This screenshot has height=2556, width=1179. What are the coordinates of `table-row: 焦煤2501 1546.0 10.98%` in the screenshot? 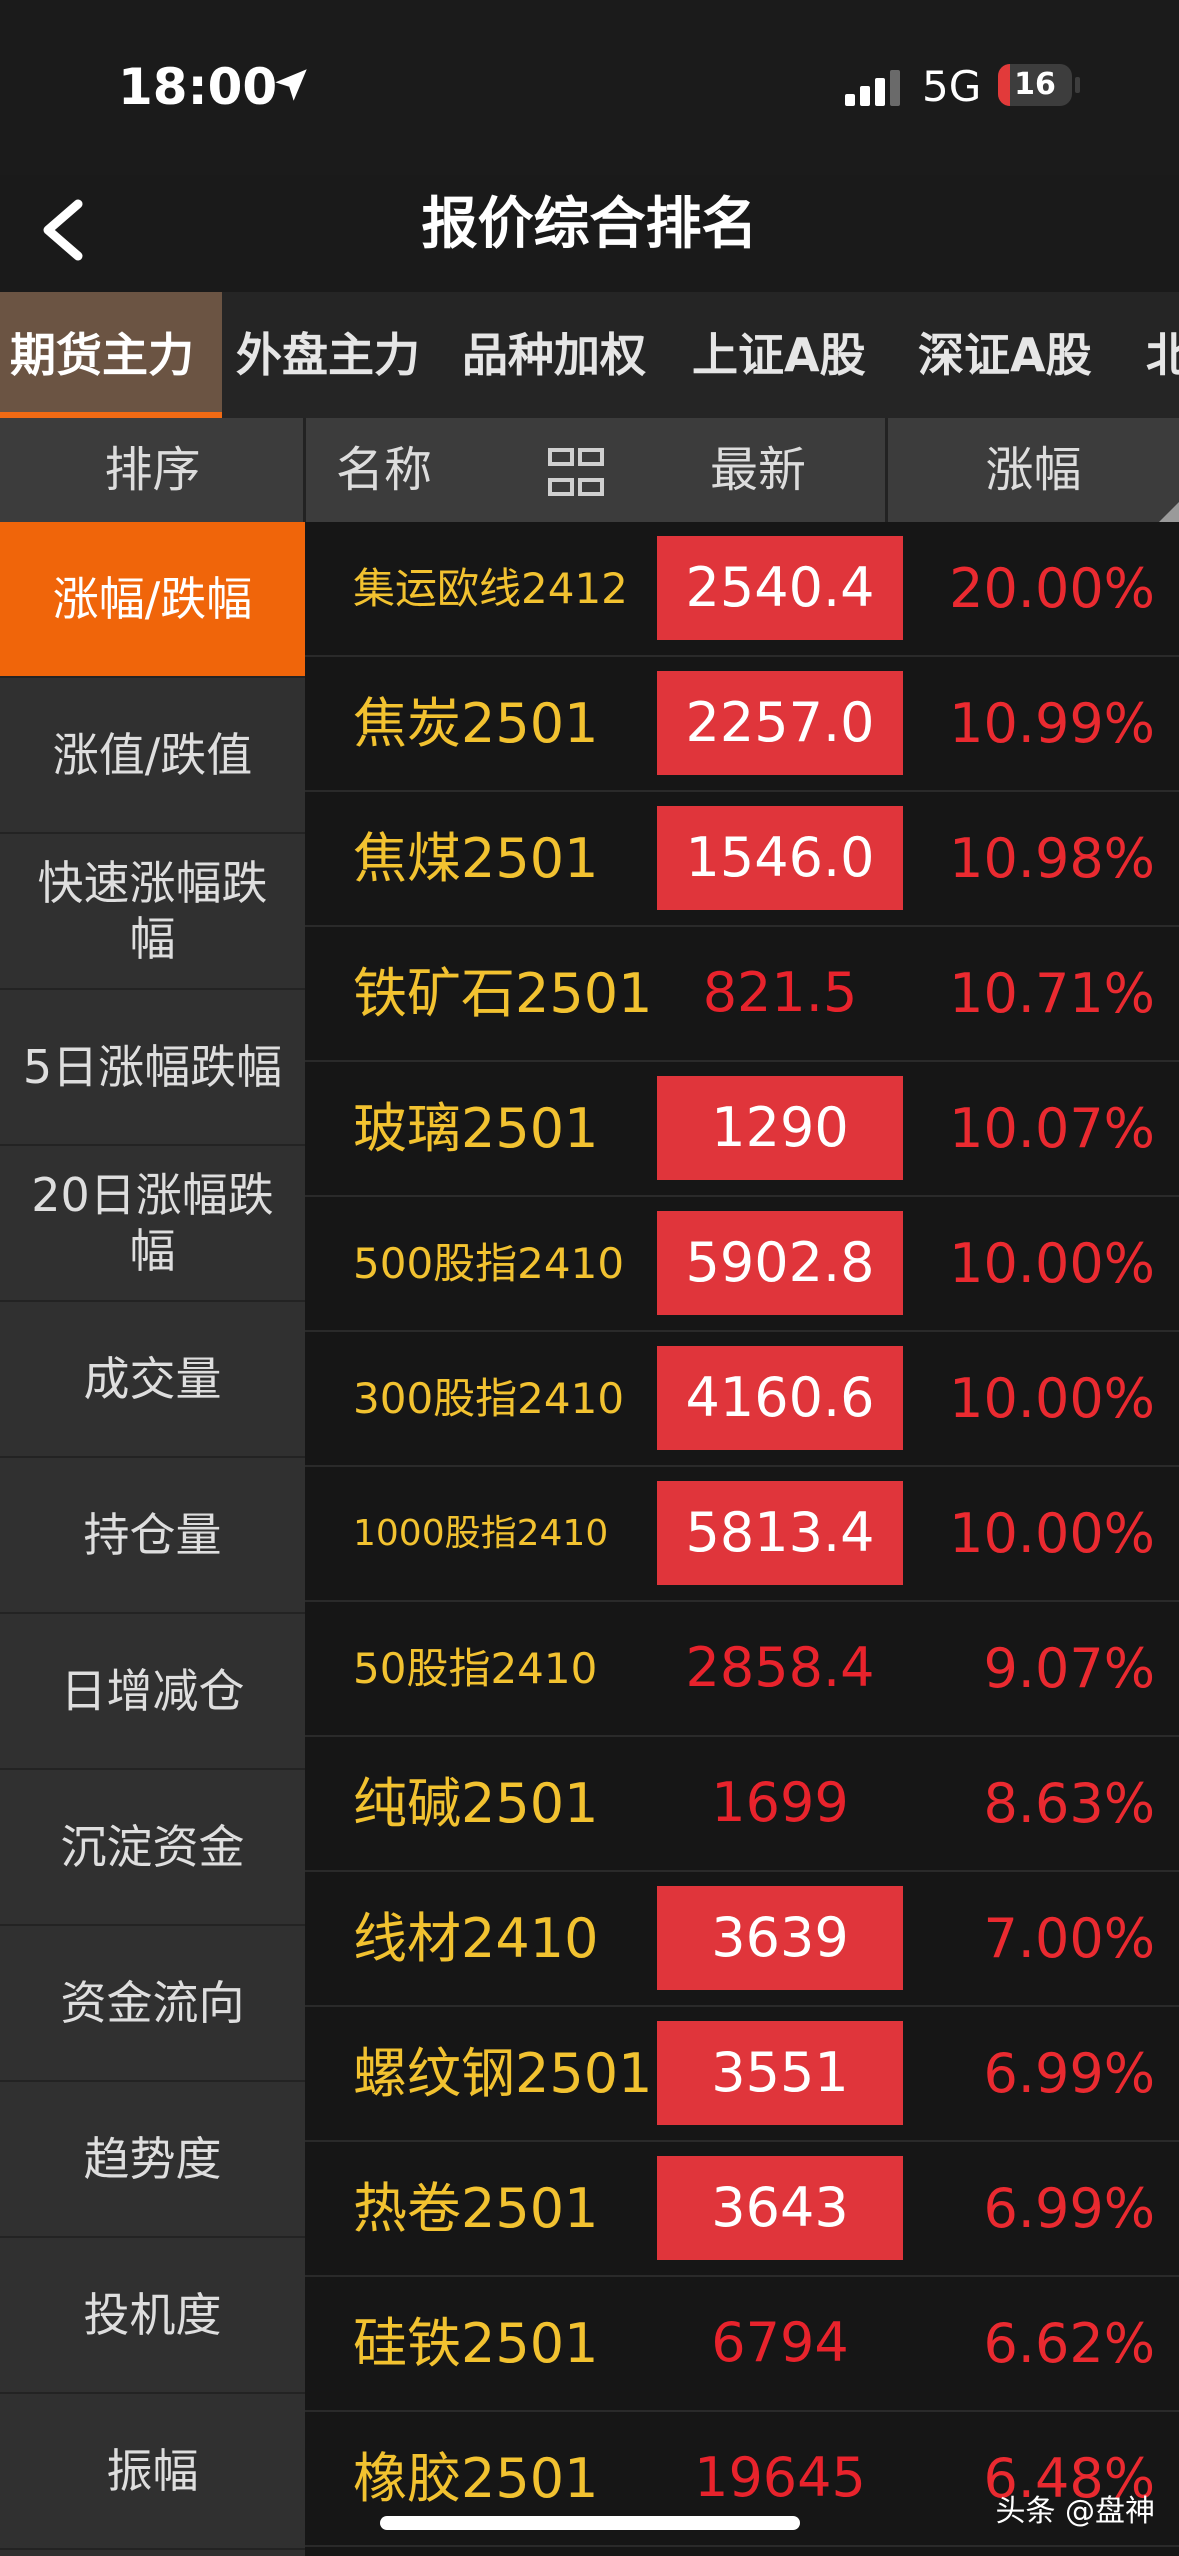 It's located at (742, 859).